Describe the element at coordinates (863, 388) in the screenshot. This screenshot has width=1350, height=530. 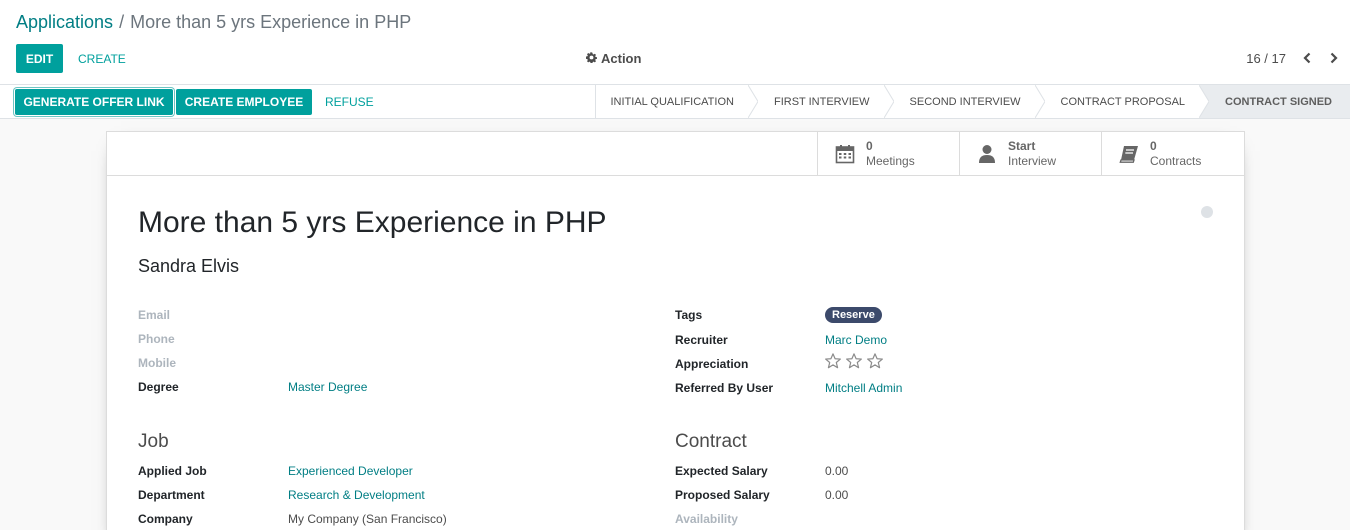
I see `referred-by-field: Mitchell Admin` at that location.